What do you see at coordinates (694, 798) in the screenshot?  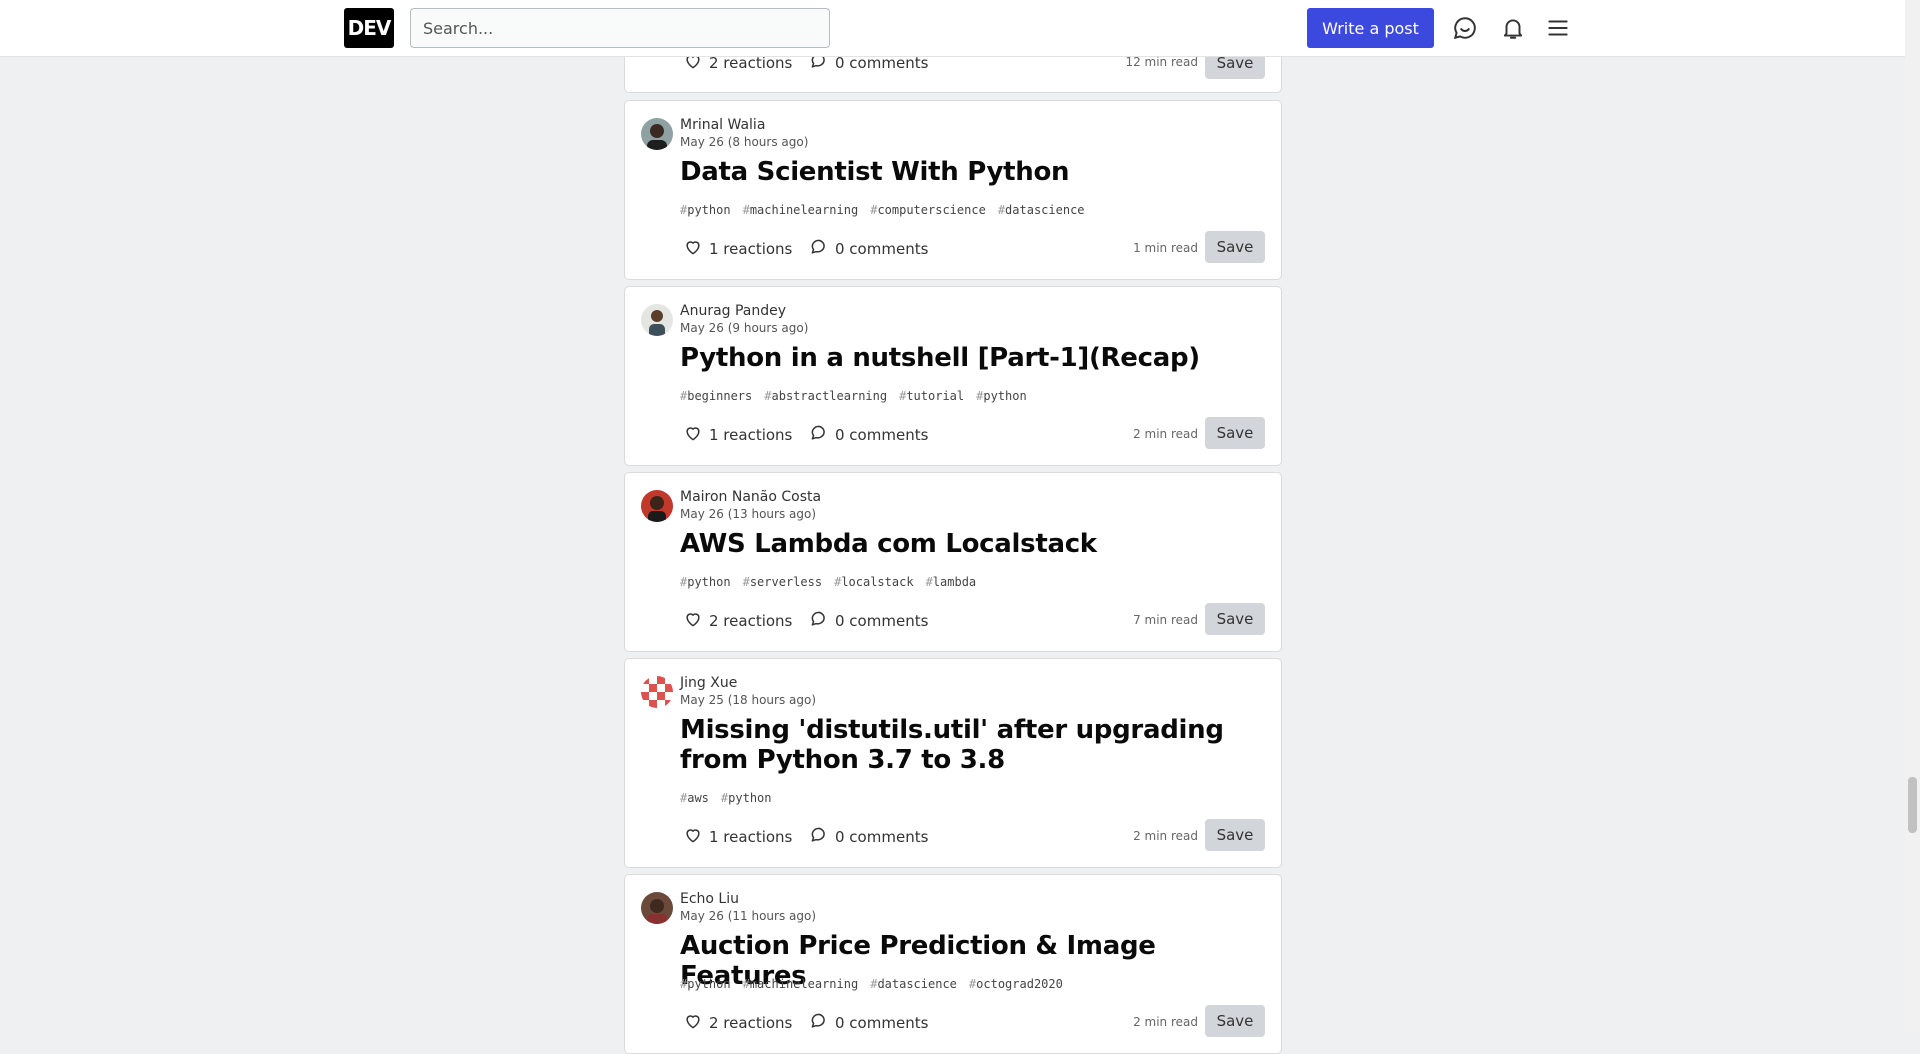 I see `tag-link: #aws` at bounding box center [694, 798].